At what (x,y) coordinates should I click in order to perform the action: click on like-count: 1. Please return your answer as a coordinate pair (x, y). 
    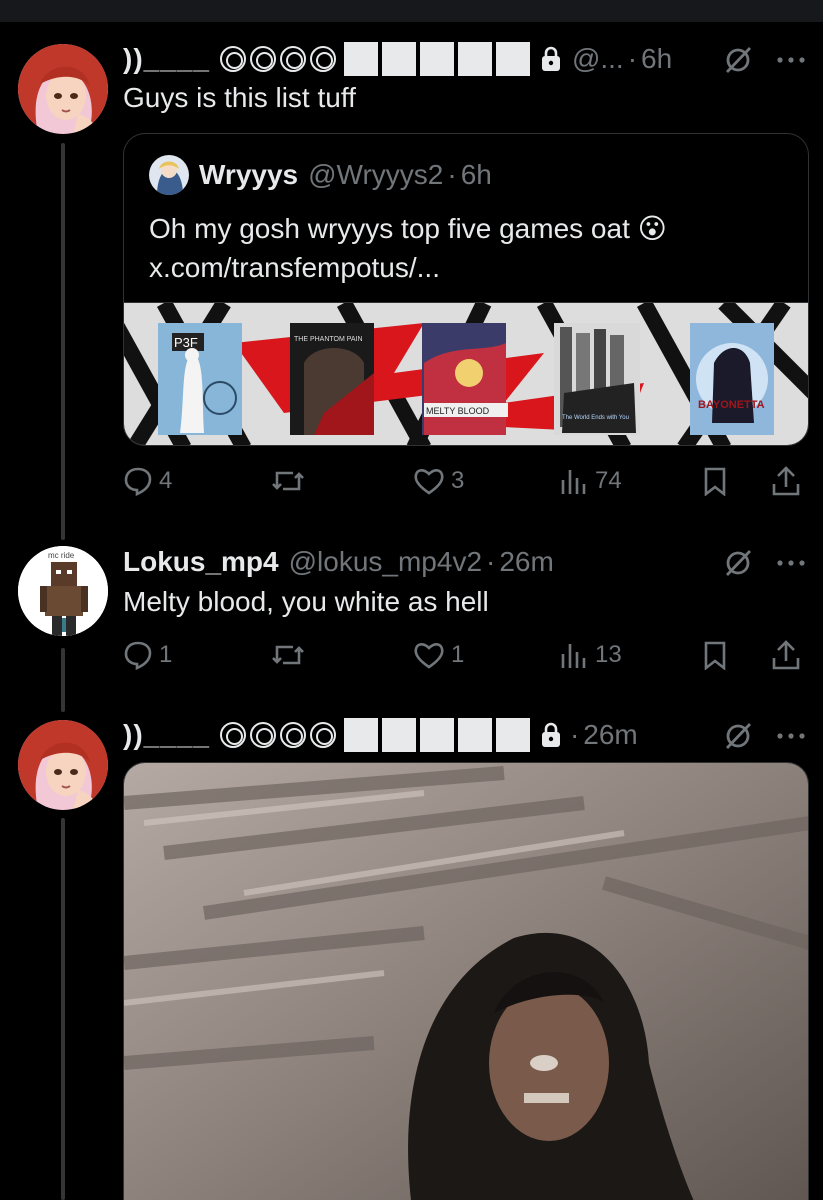
    Looking at the image, I should click on (458, 654).